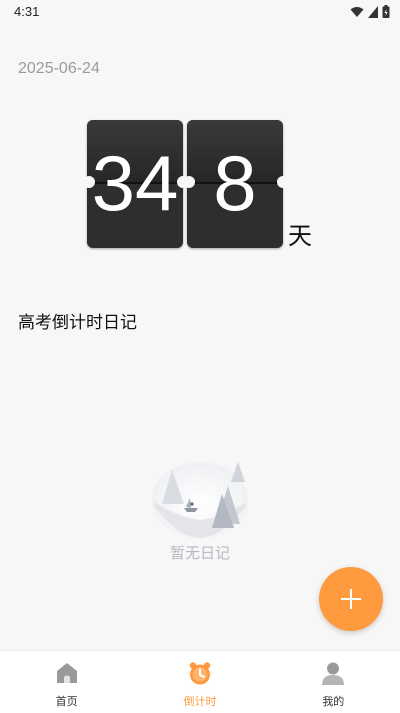 The image size is (400, 713). I want to click on flip-card-units: 8, so click(235, 184).